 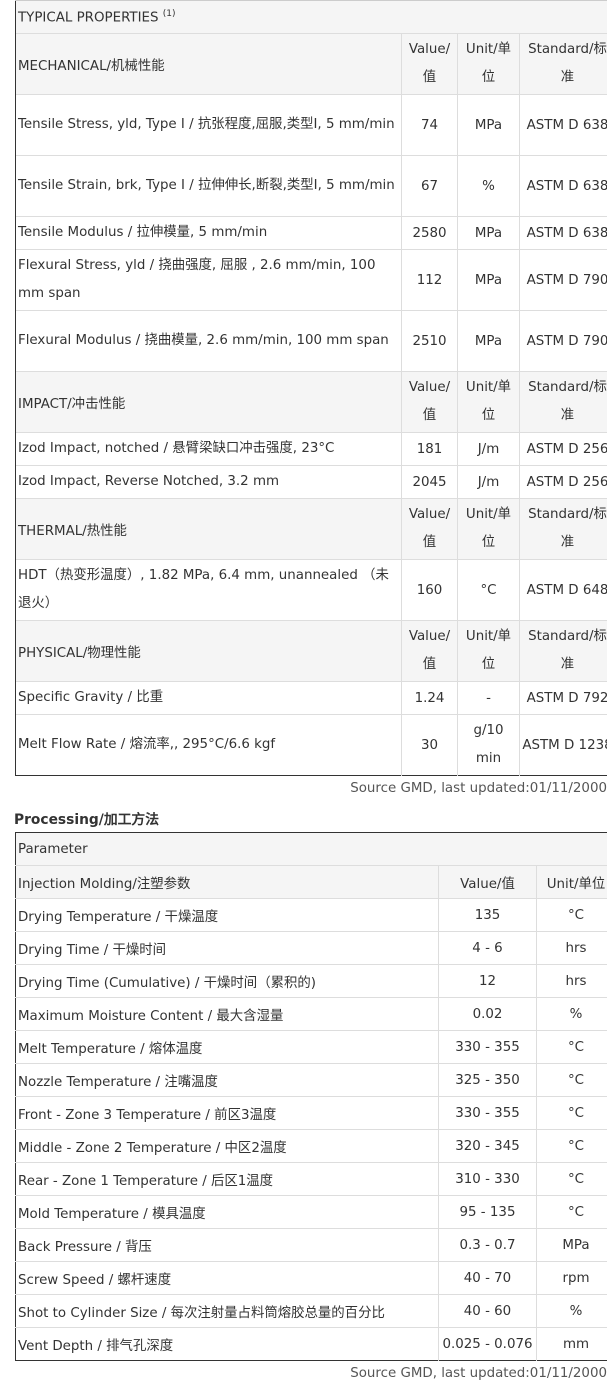 I want to click on section-header-row: THERMAL/热性能 Value/值 Unit/单位 Standard/标准, so click(x=311, y=529).